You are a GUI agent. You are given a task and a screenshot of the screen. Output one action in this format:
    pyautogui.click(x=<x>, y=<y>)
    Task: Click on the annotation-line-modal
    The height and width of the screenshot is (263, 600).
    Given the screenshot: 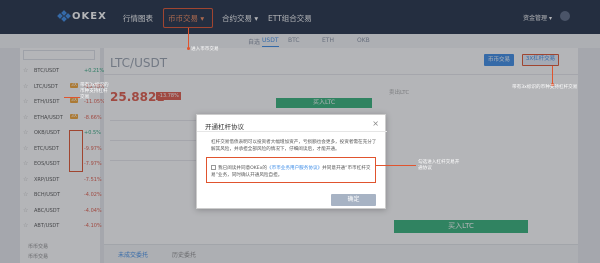 What is the action you would take?
    pyautogui.click(x=396, y=165)
    